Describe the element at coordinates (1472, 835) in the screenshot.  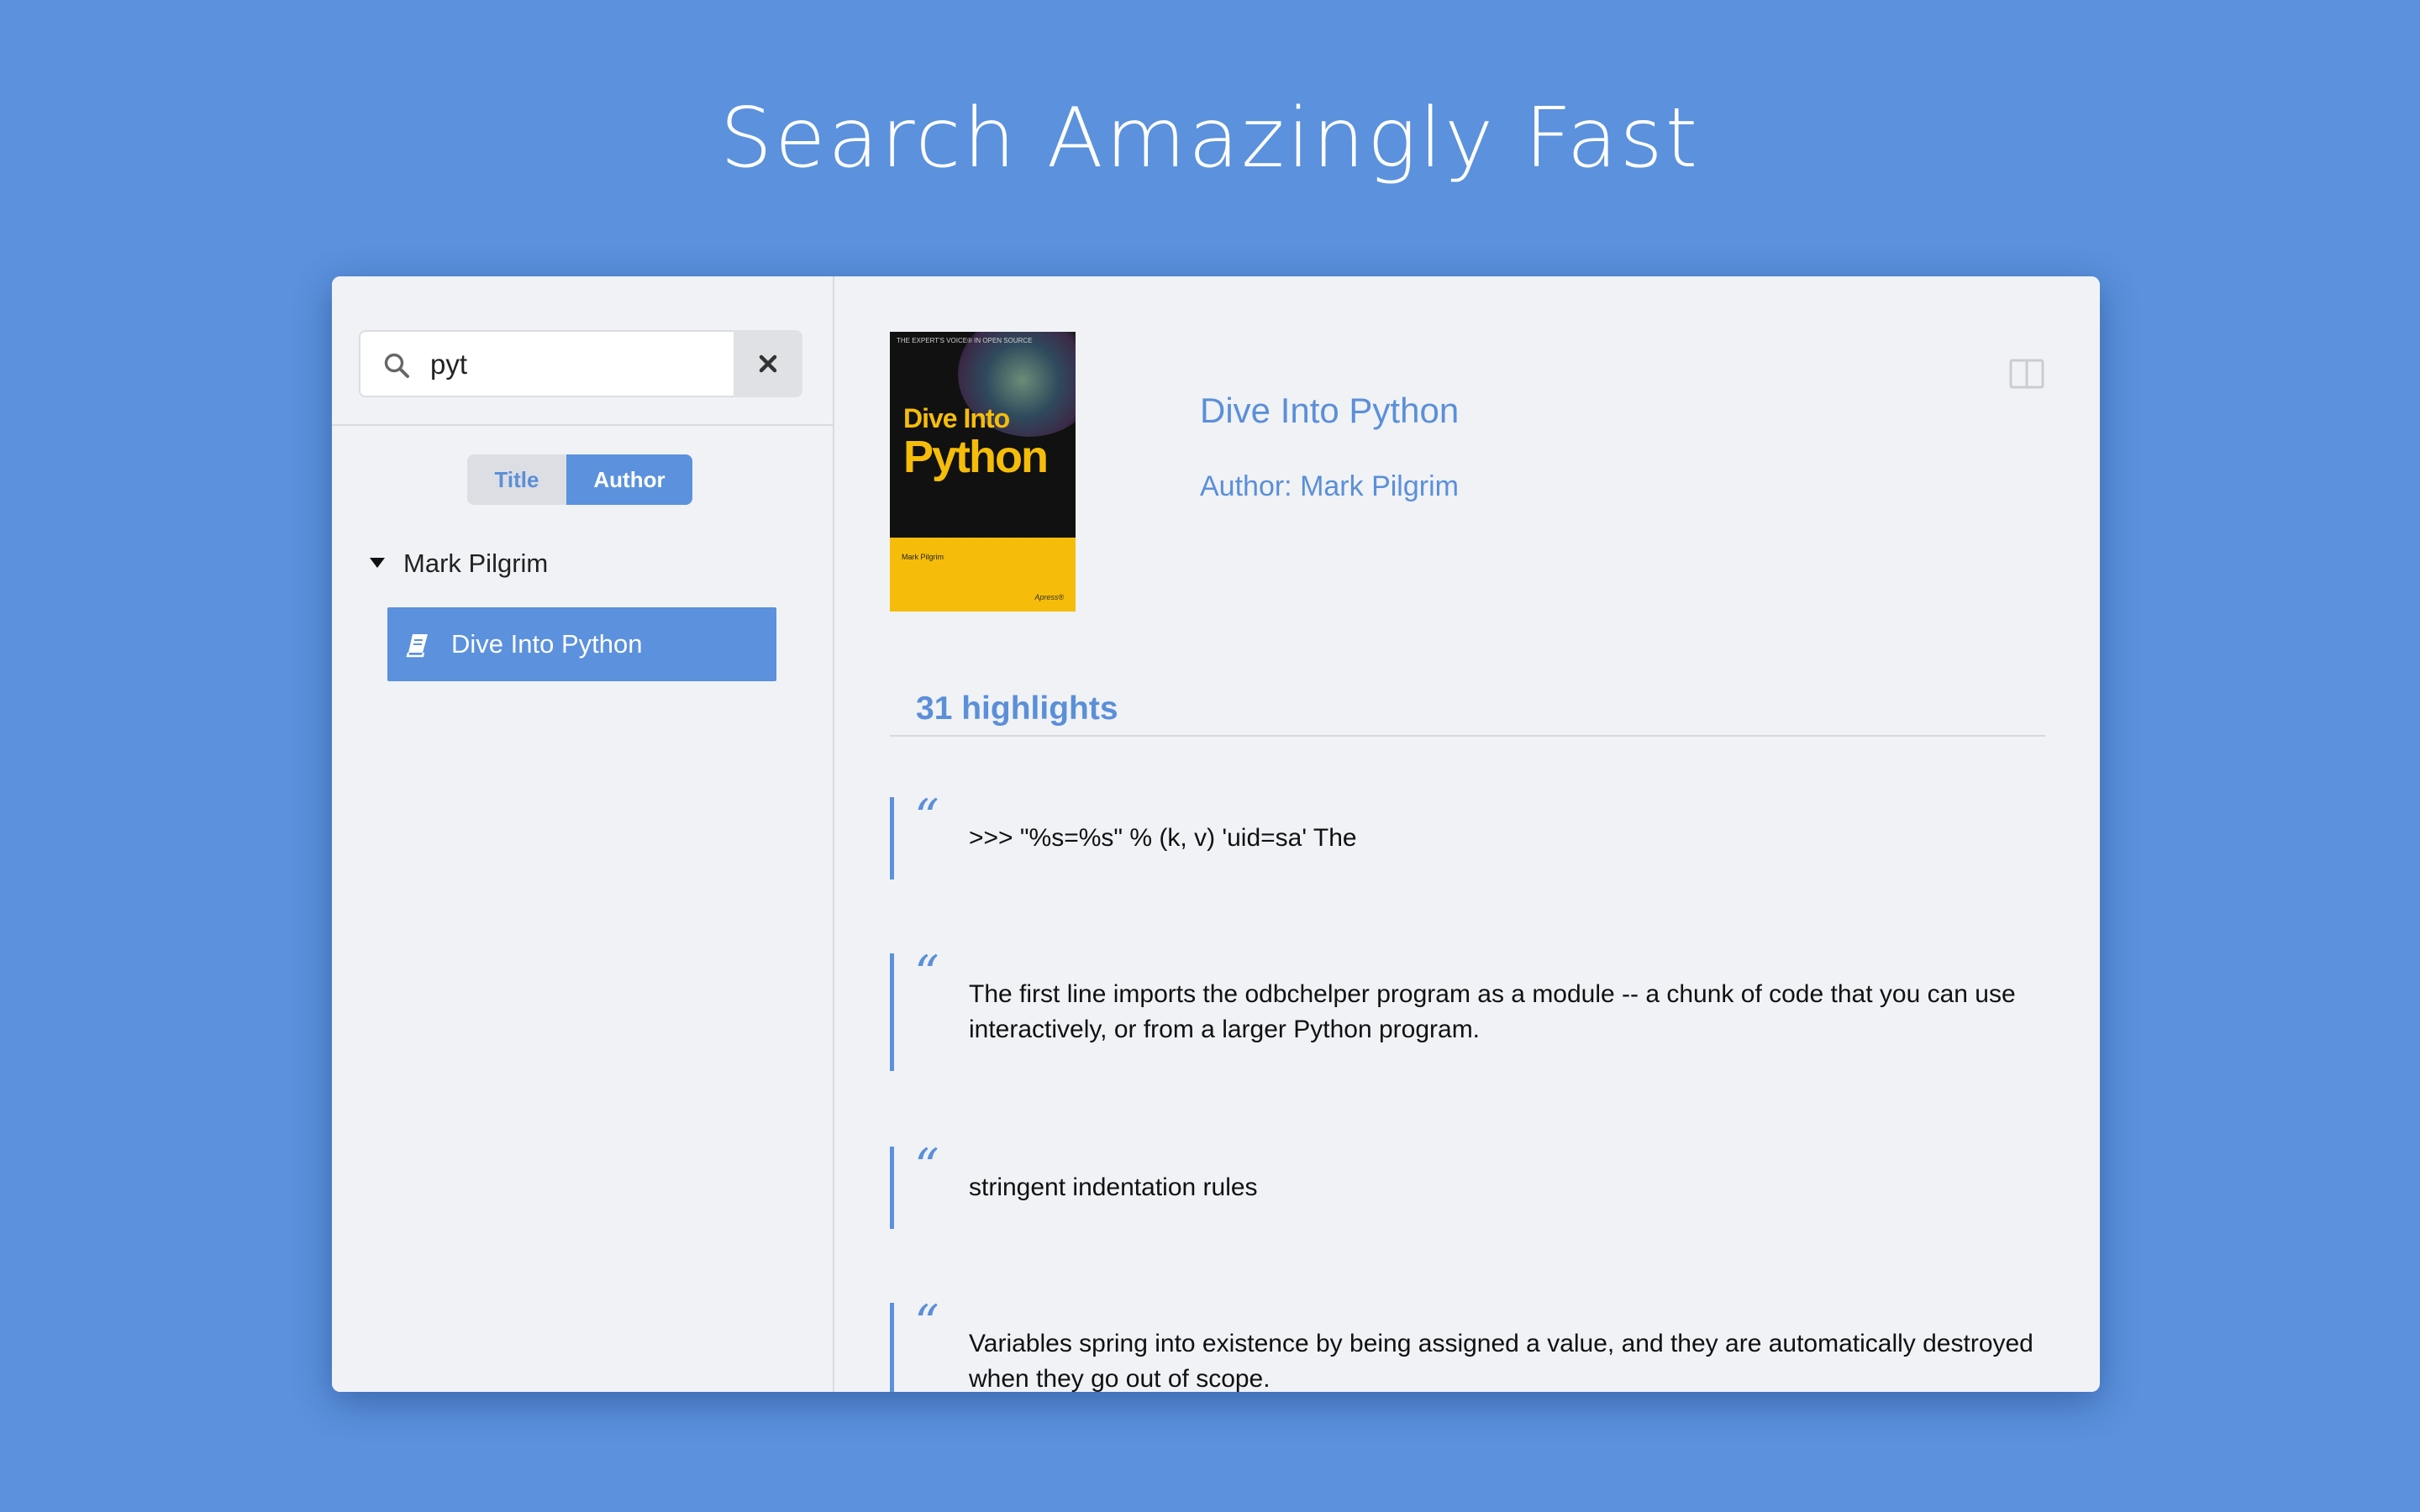
I see `highlight-item: “ >>> "%s=%s" % (k, v) 'uid=sa' The` at that location.